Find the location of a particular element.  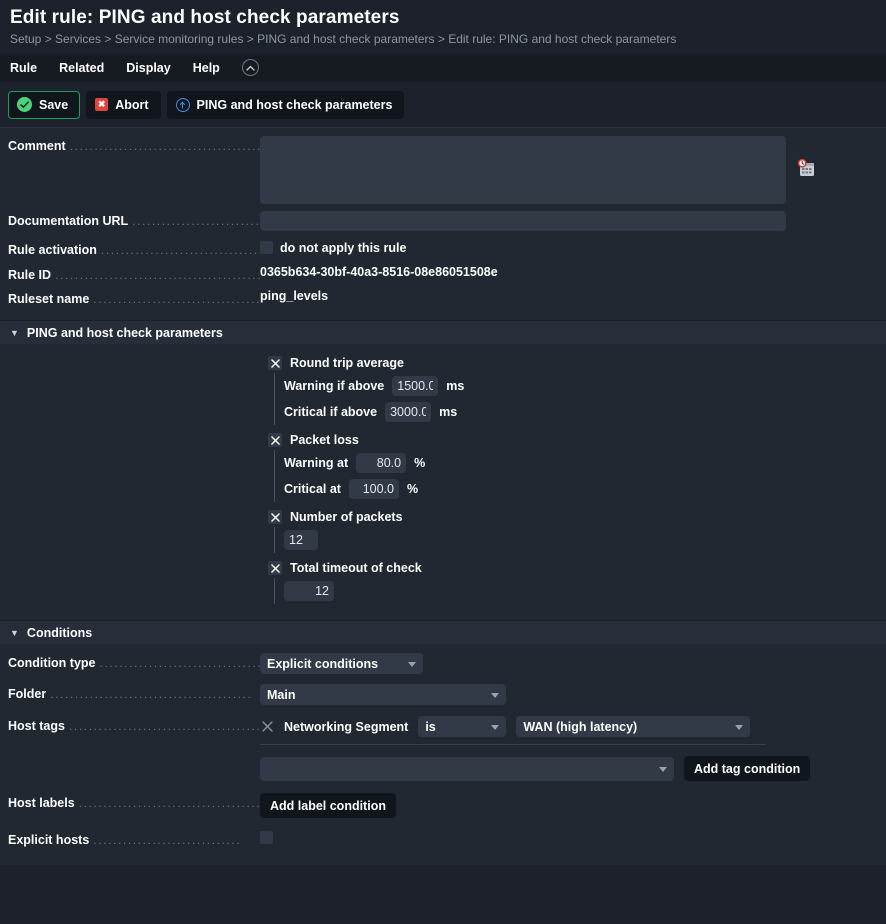

comment-field-cell is located at coordinates (573, 170).